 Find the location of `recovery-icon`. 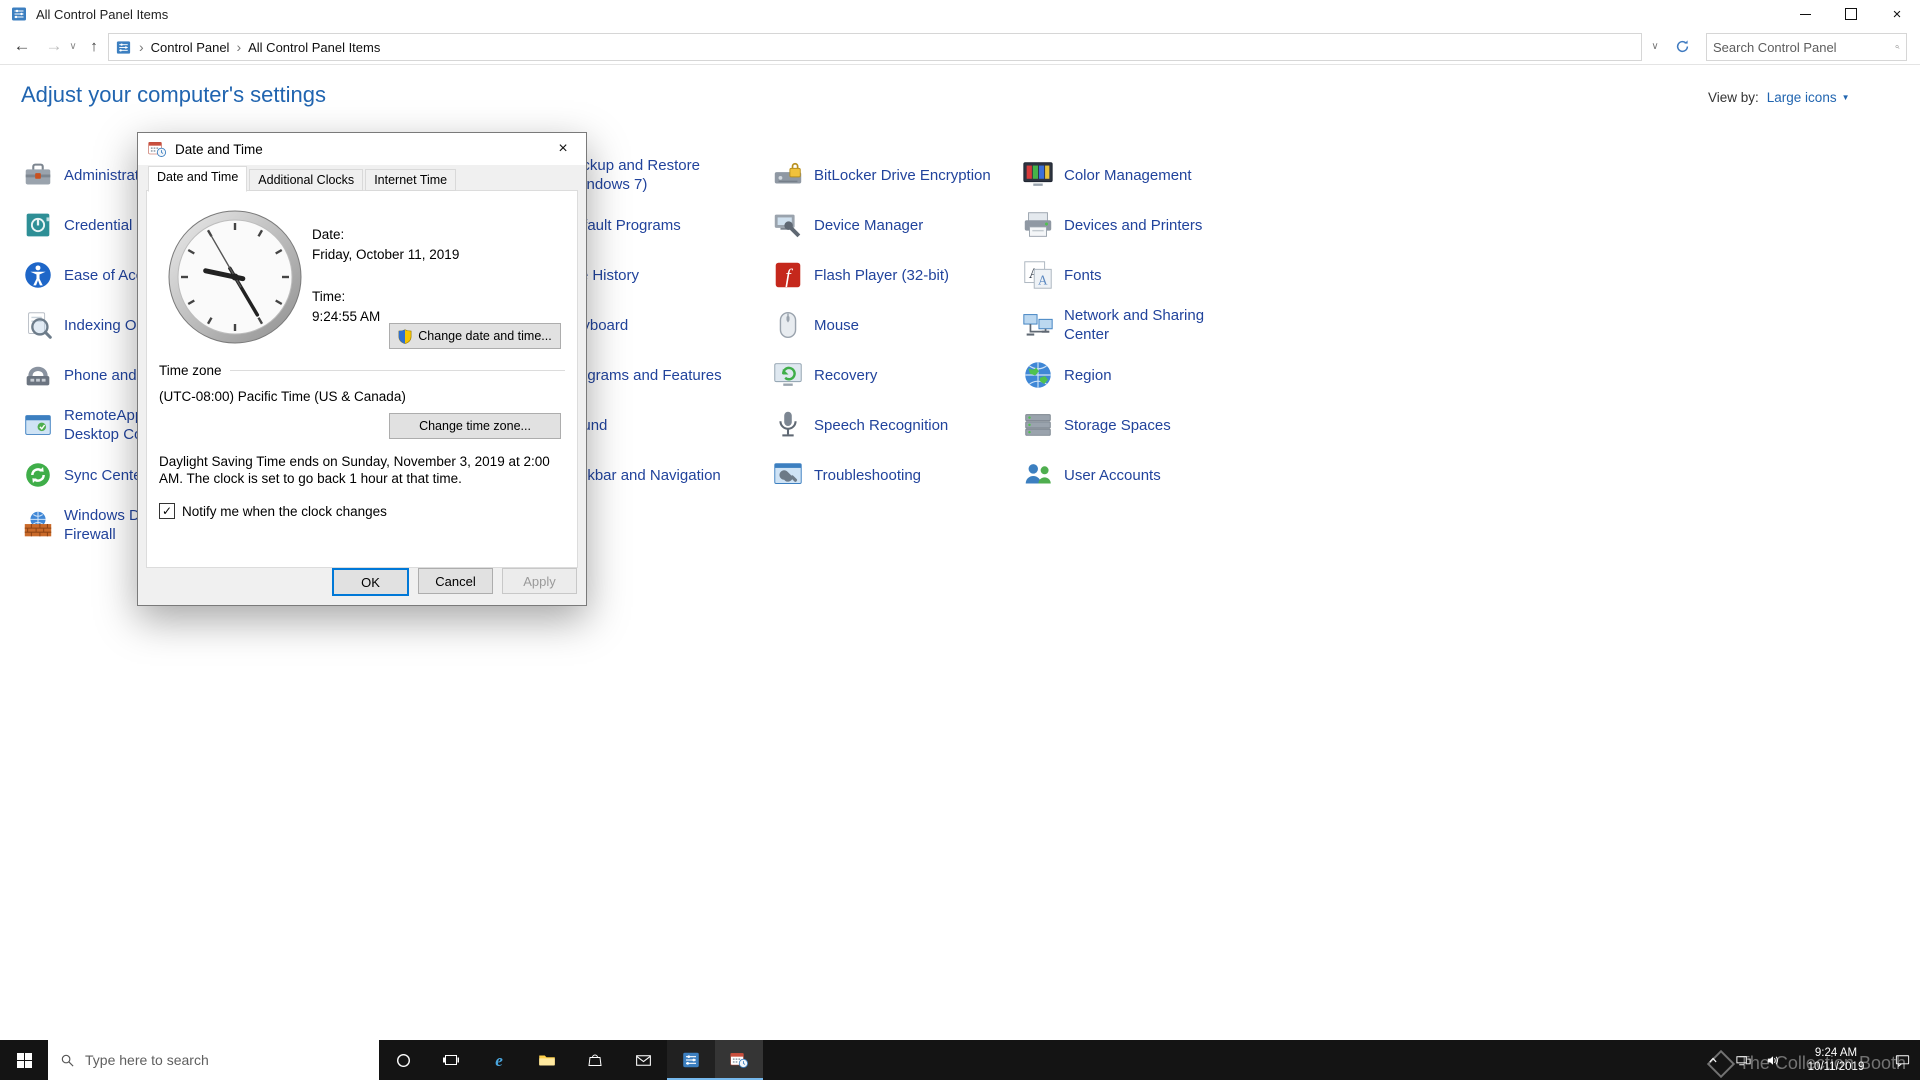

recovery-icon is located at coordinates (788, 375).